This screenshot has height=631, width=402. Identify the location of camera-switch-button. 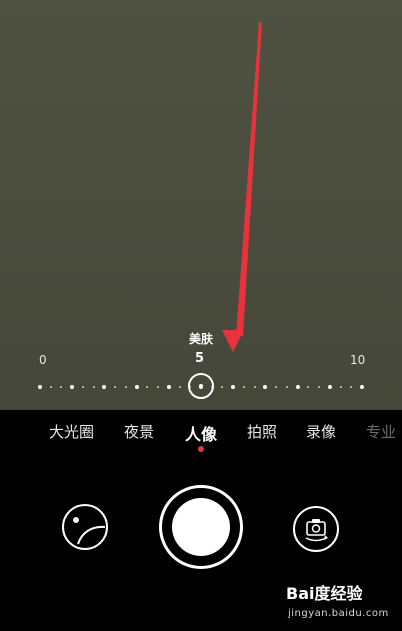
(316, 529).